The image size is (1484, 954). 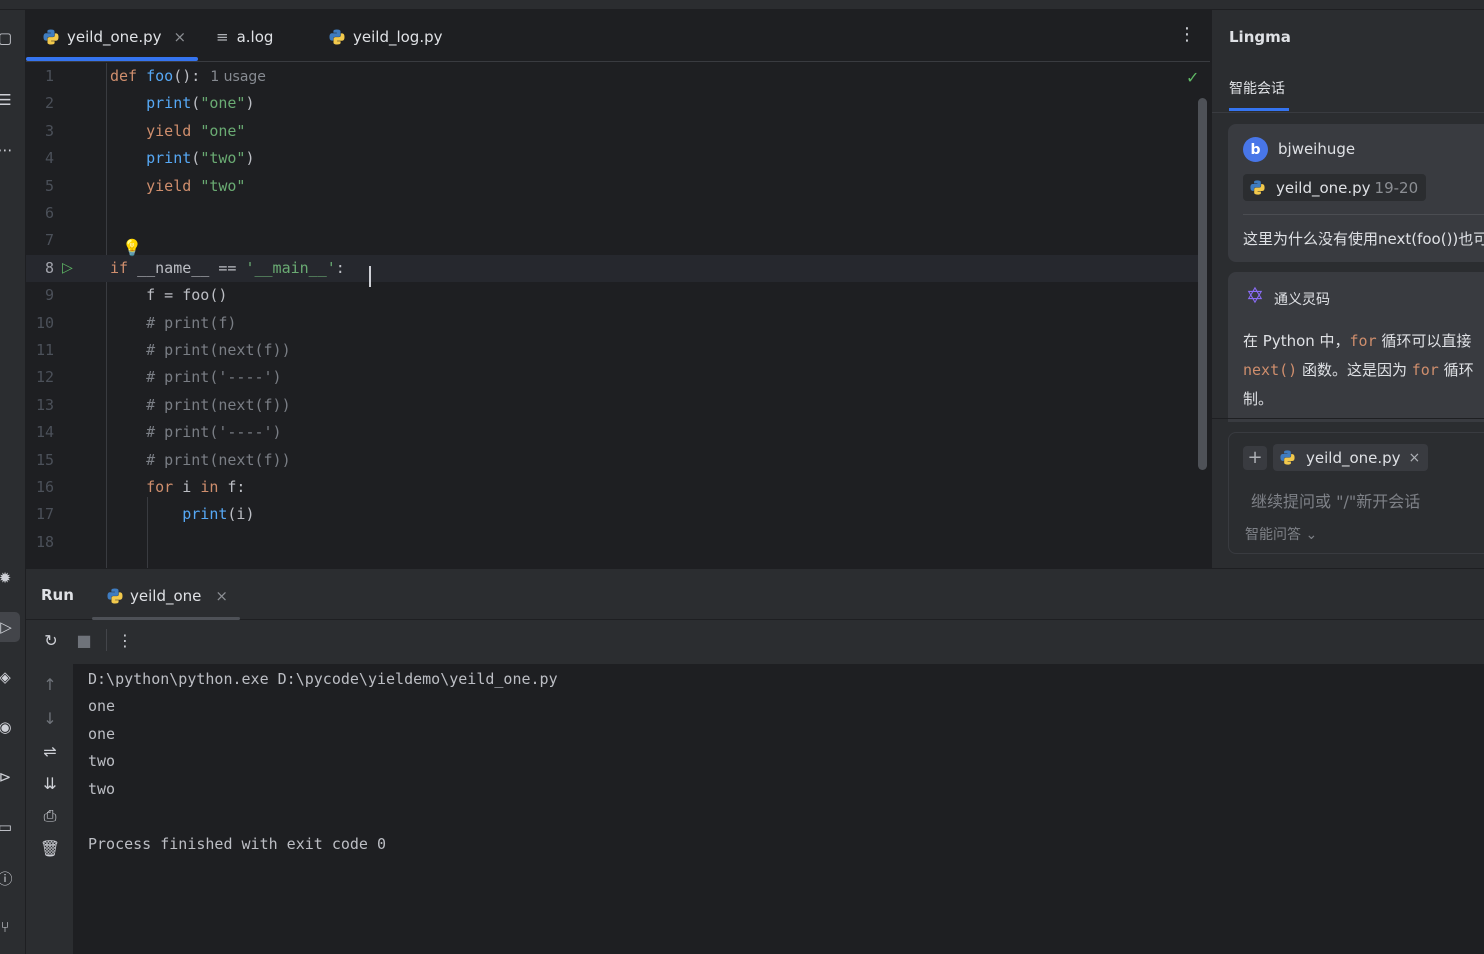 I want to click on run-config-tab: yeild_one ×, so click(x=167, y=596).